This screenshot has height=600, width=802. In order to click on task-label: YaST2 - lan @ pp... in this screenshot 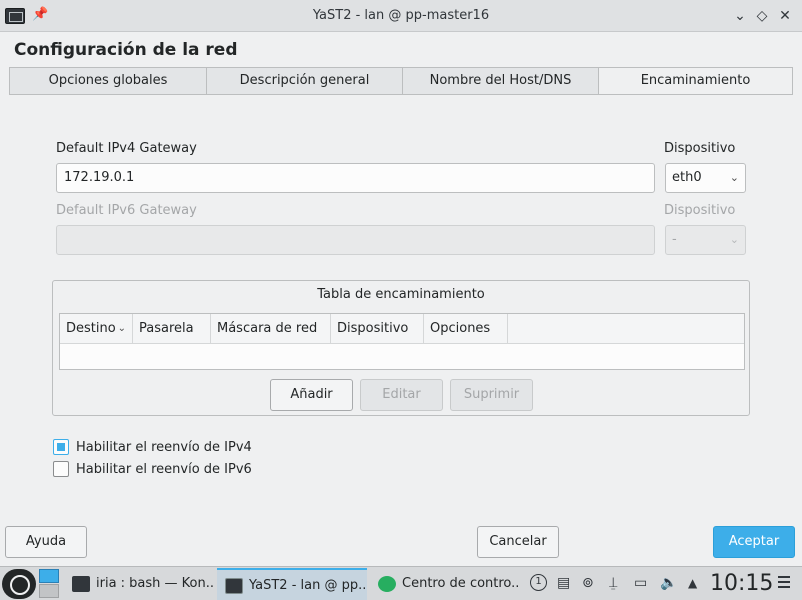, I will do `click(308, 585)`.